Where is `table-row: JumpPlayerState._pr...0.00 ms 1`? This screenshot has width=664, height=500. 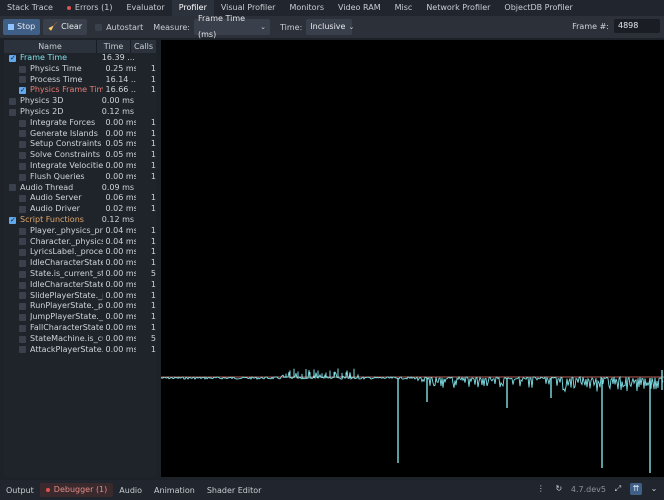
table-row: JumpPlayerState._pr...0.00 ms 1 is located at coordinates (80, 317).